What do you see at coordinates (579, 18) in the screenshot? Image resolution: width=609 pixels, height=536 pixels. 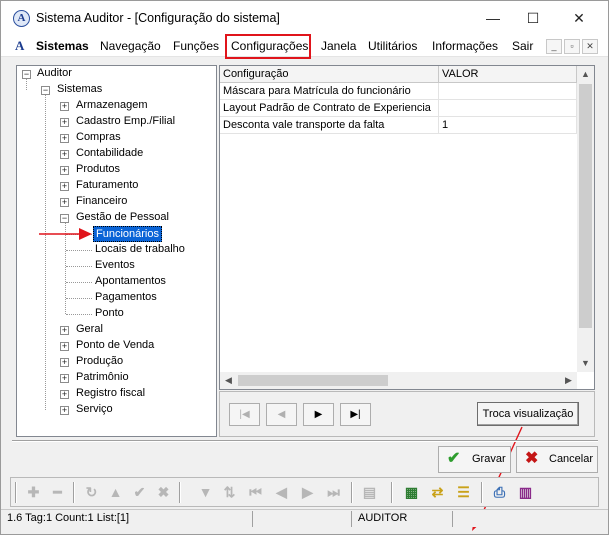 I see `close-button: ✕` at bounding box center [579, 18].